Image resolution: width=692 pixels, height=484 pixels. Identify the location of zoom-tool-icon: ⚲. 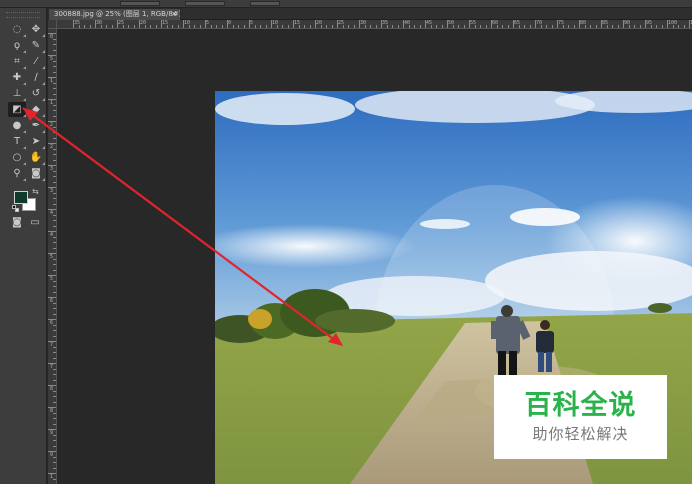
(17, 173).